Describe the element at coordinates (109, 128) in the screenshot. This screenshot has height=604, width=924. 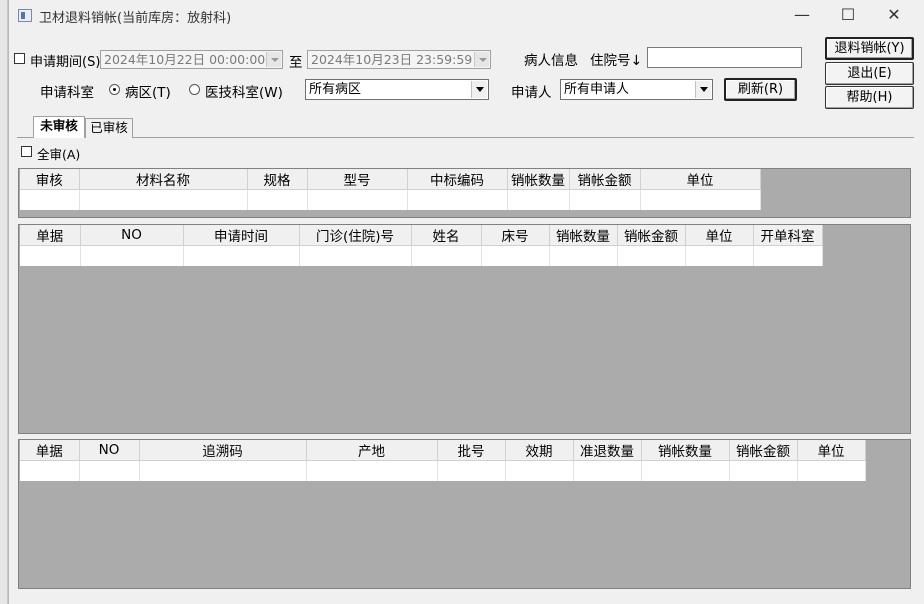
I see `tab-reviewed: 已审核` at that location.